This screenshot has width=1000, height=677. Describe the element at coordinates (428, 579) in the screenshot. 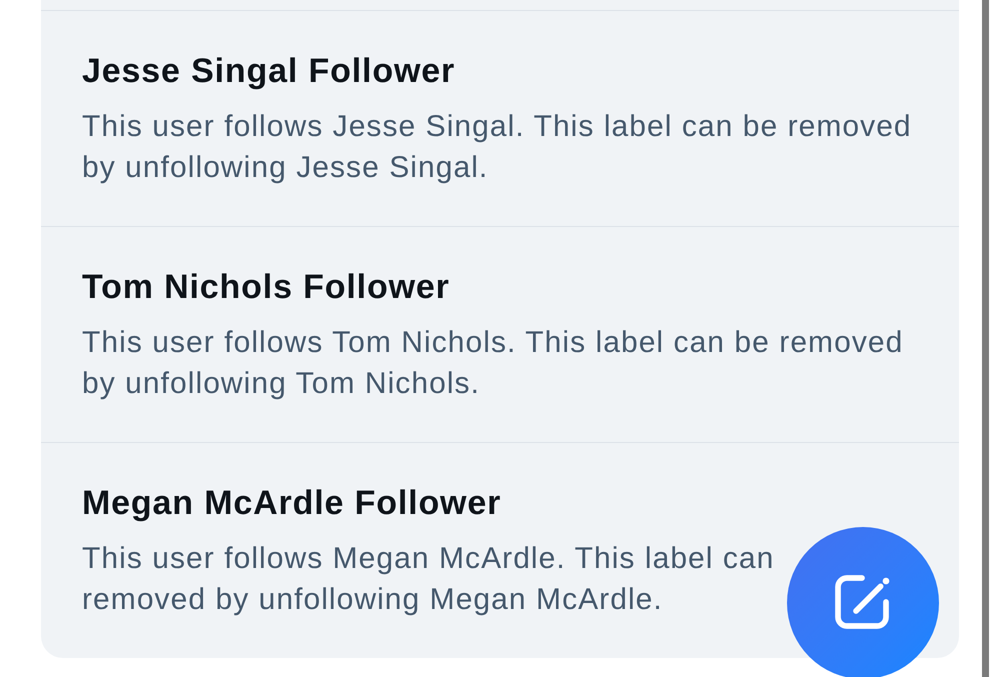

I see `label-description: This user follows Megan McArdle. This label can removed by unfollowing Megan McArdle.` at that location.